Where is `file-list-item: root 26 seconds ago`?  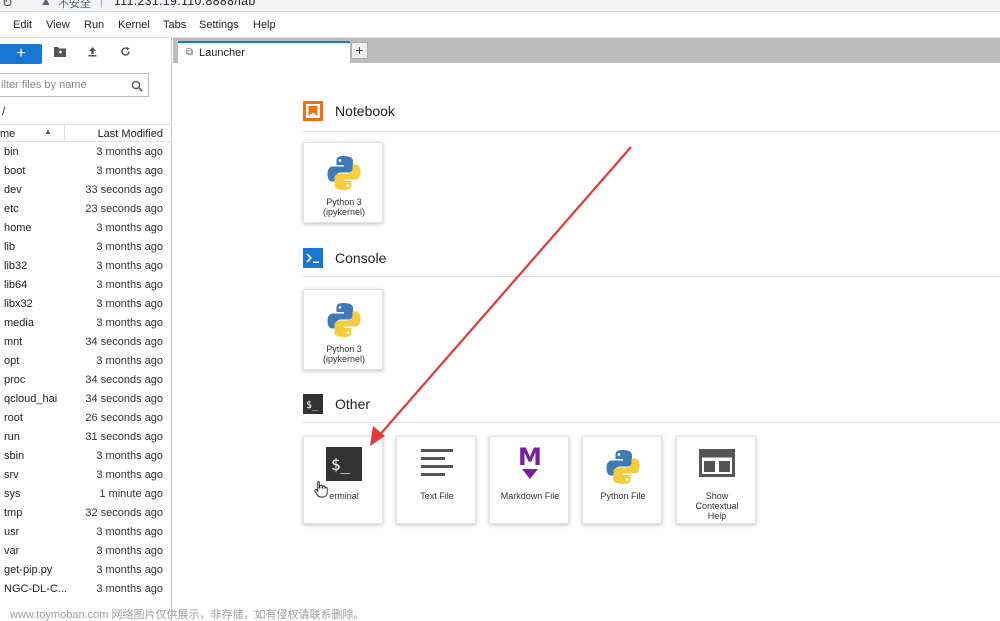
file-list-item: root 26 seconds ago is located at coordinates (86, 418).